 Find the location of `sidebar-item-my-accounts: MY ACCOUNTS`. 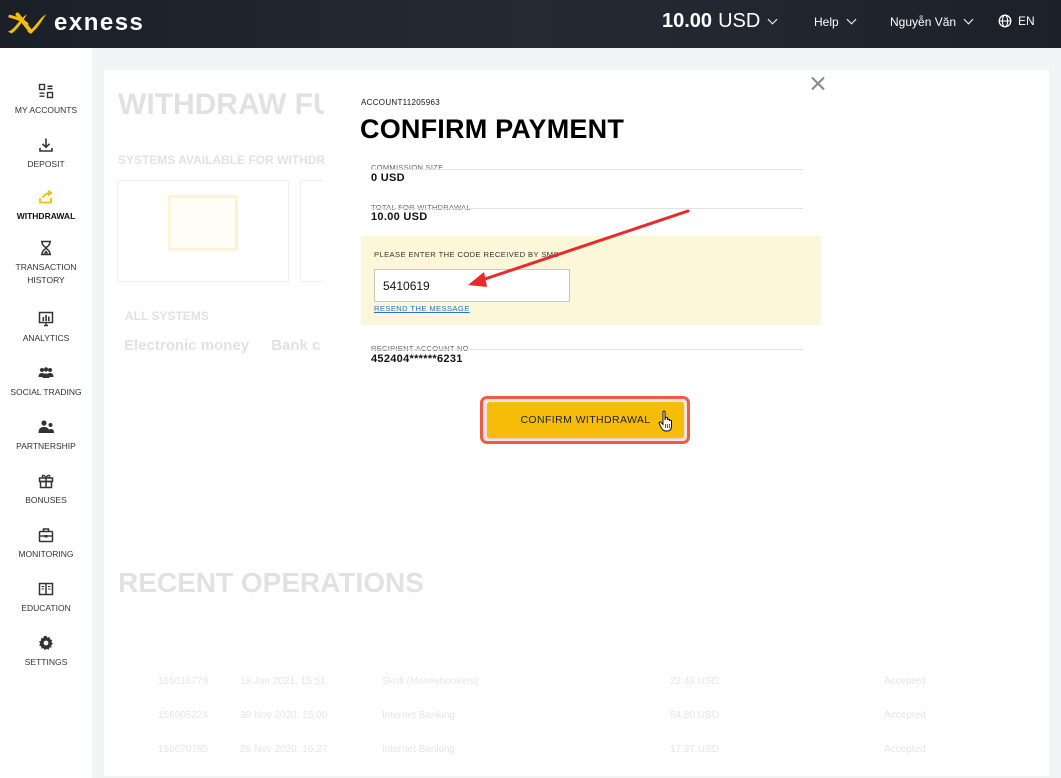

sidebar-item-my-accounts: MY ACCOUNTS is located at coordinates (46, 99).